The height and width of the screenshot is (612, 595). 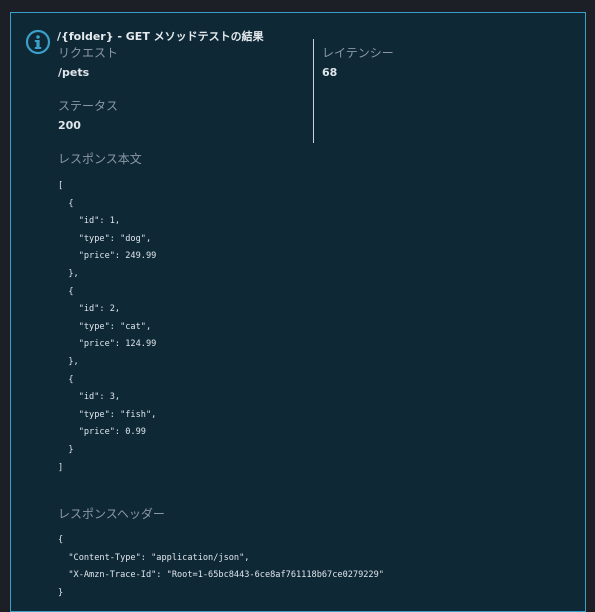 What do you see at coordinates (38, 42) in the screenshot?
I see `info-circle-icon` at bounding box center [38, 42].